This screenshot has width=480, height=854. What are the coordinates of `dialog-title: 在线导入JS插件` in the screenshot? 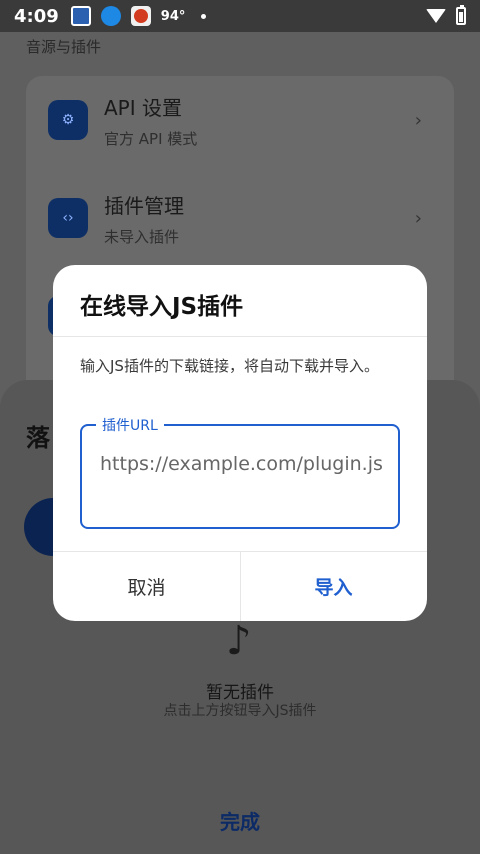 It's located at (162, 307).